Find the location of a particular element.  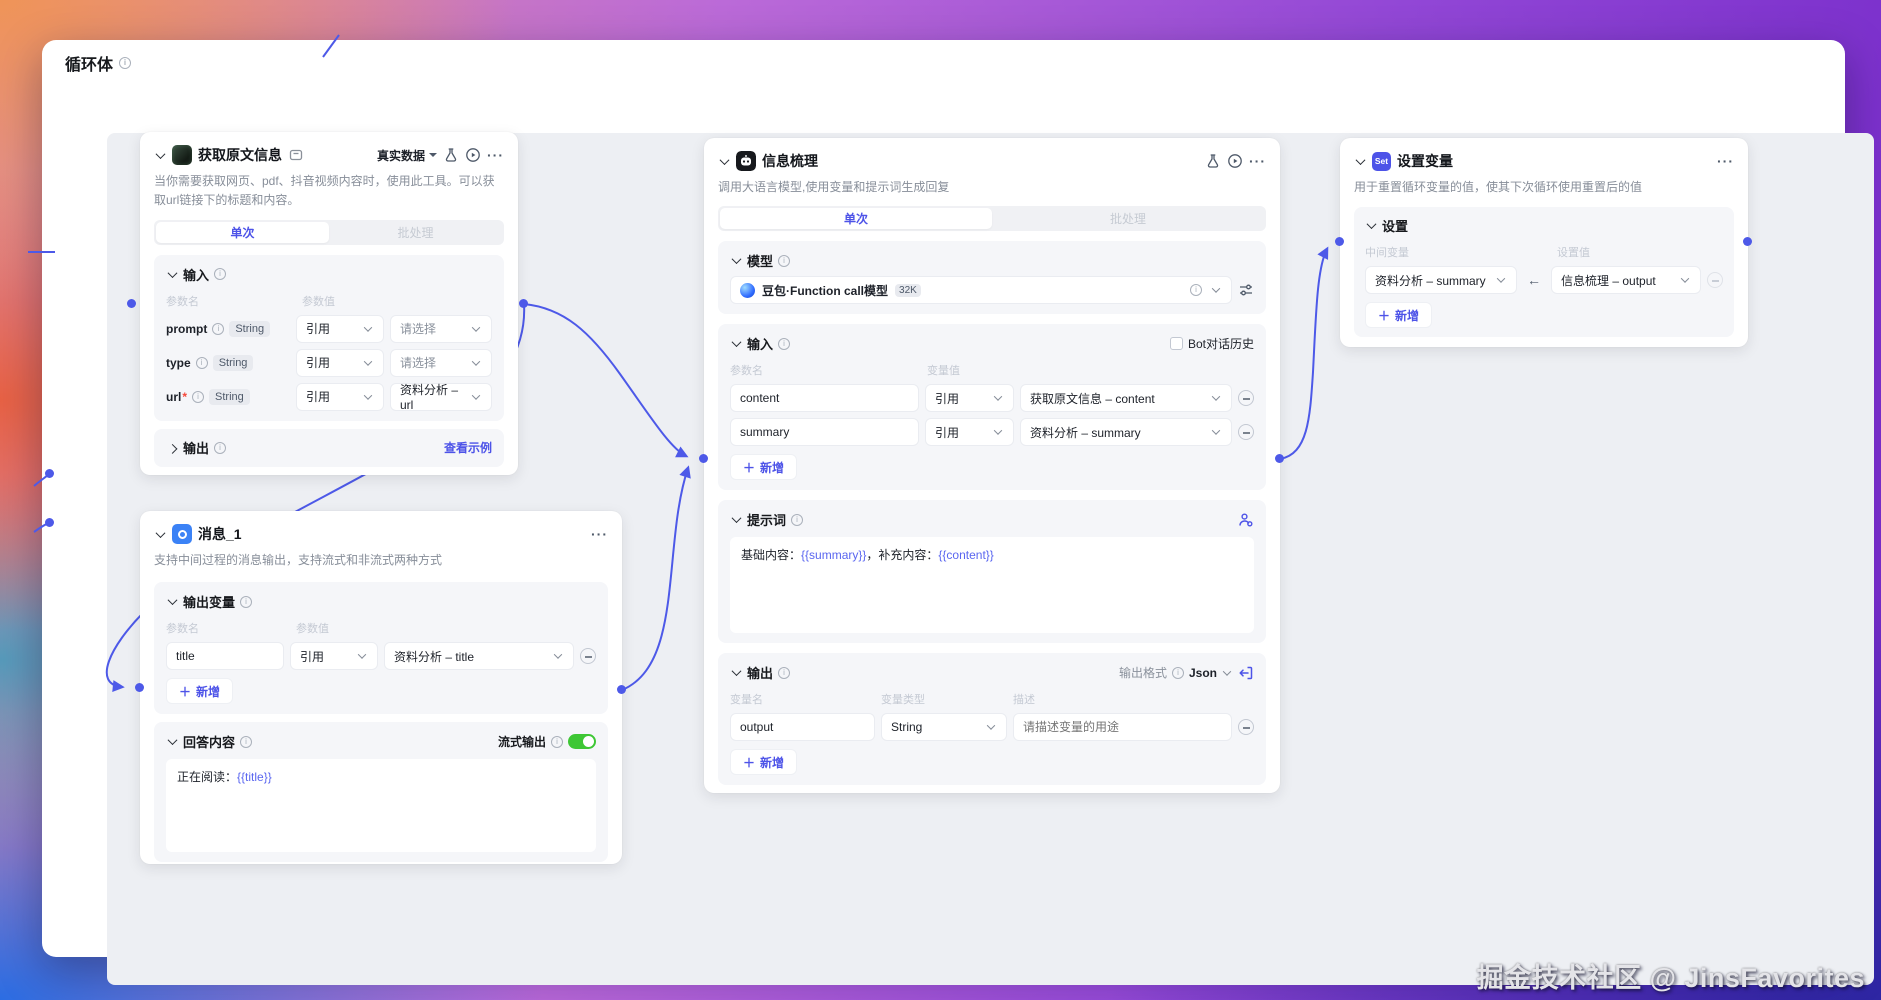

port-loop-edge-a is located at coordinates (49, 473).